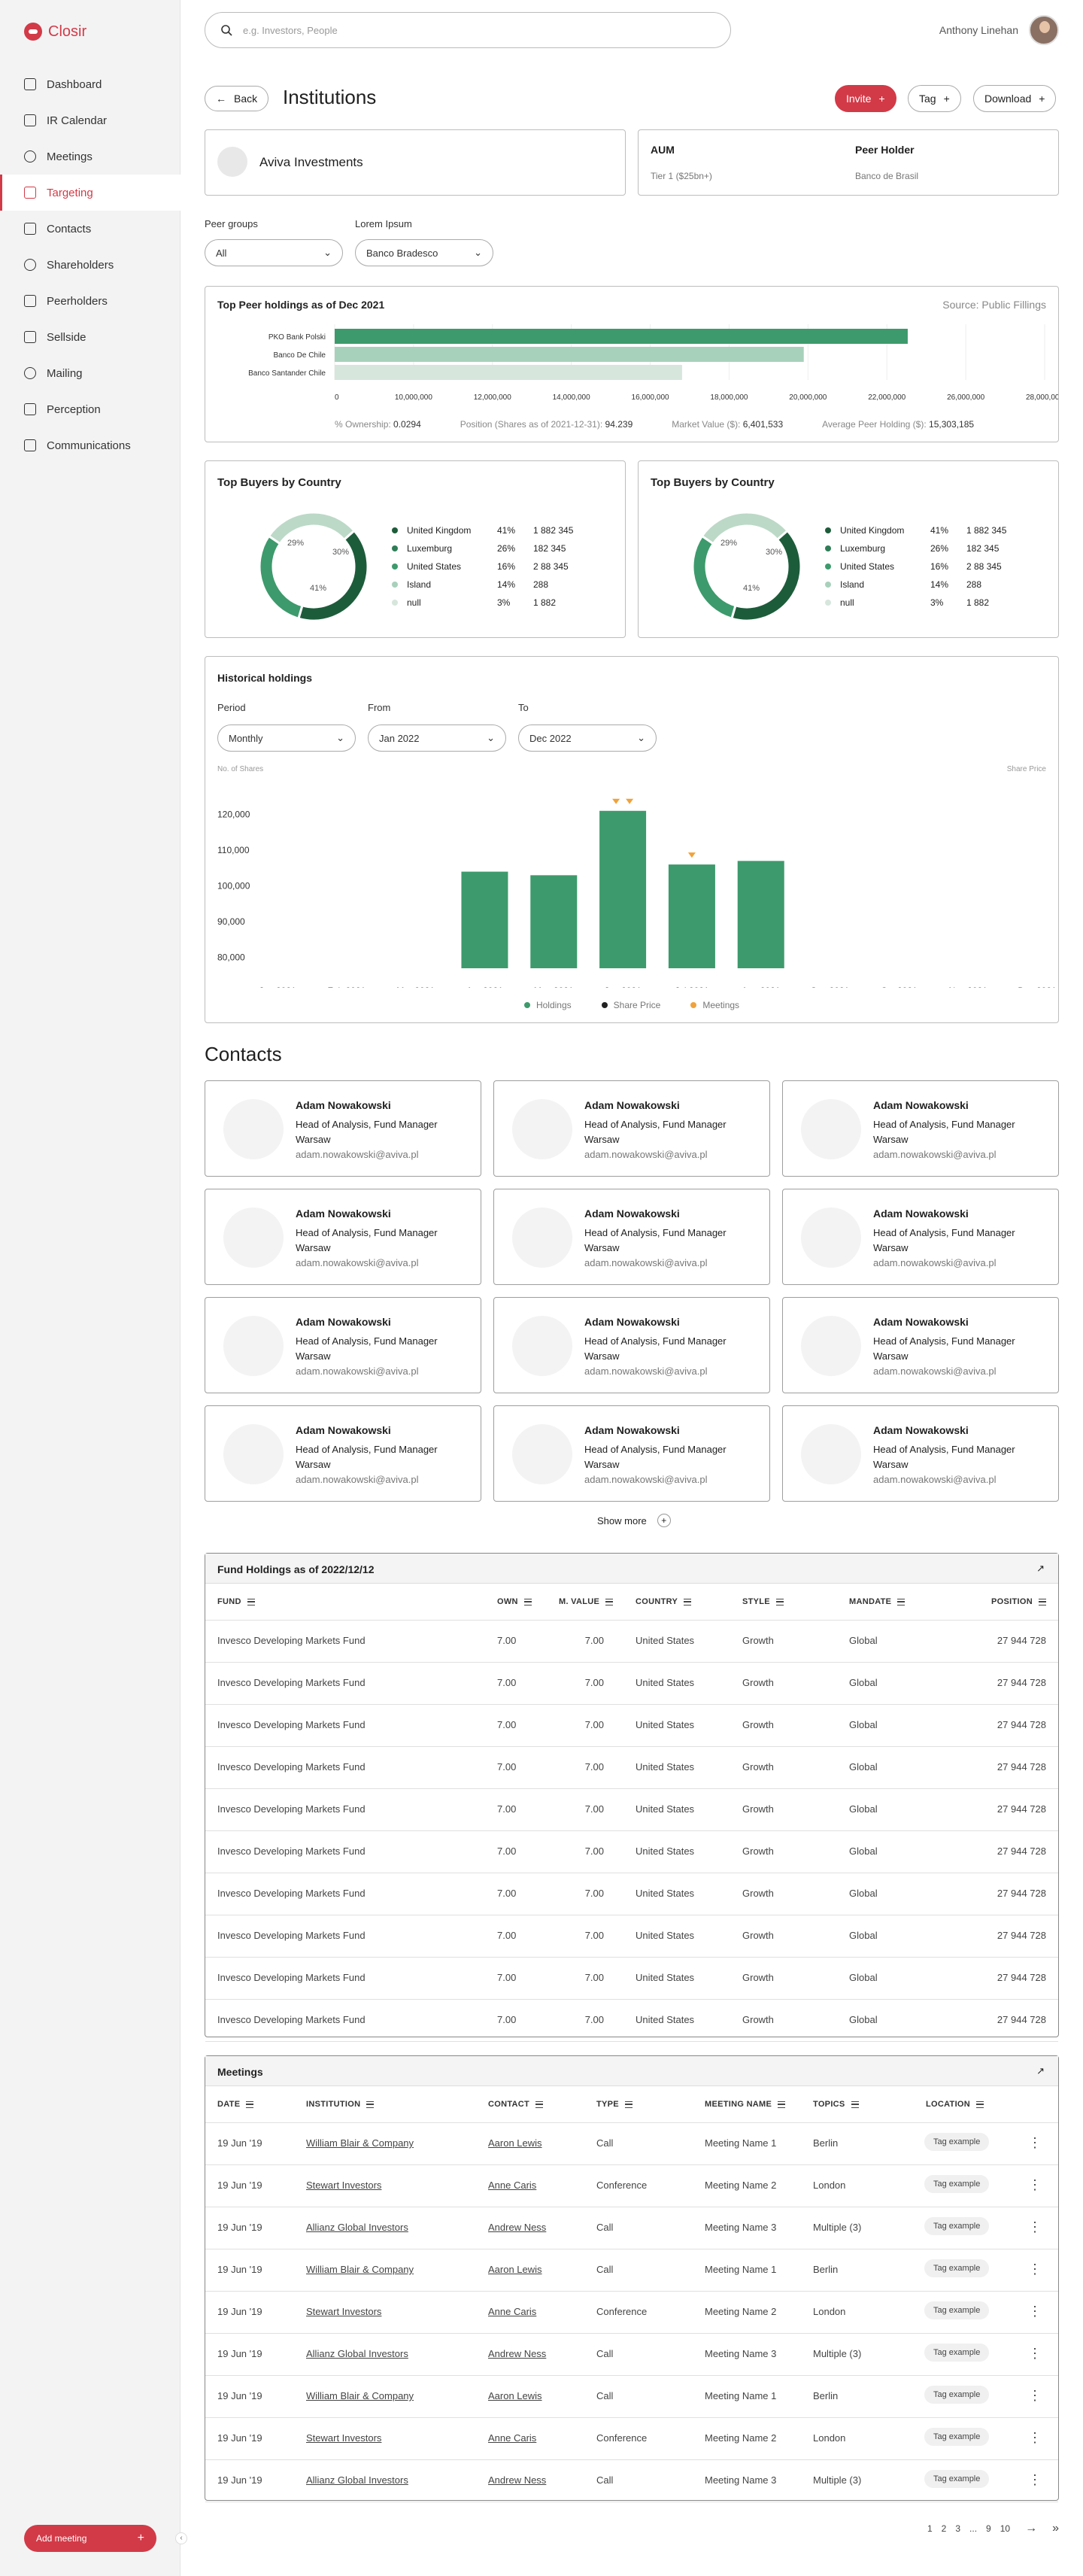  Describe the element at coordinates (988, 2528) in the screenshot. I see `page-link: 9` at that location.